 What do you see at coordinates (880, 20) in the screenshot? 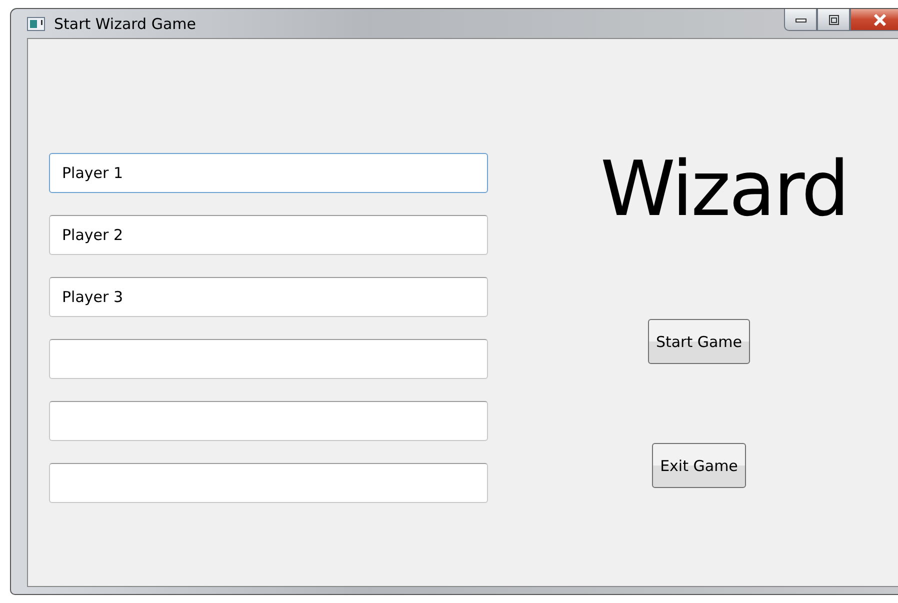
I see `close-icon` at bounding box center [880, 20].